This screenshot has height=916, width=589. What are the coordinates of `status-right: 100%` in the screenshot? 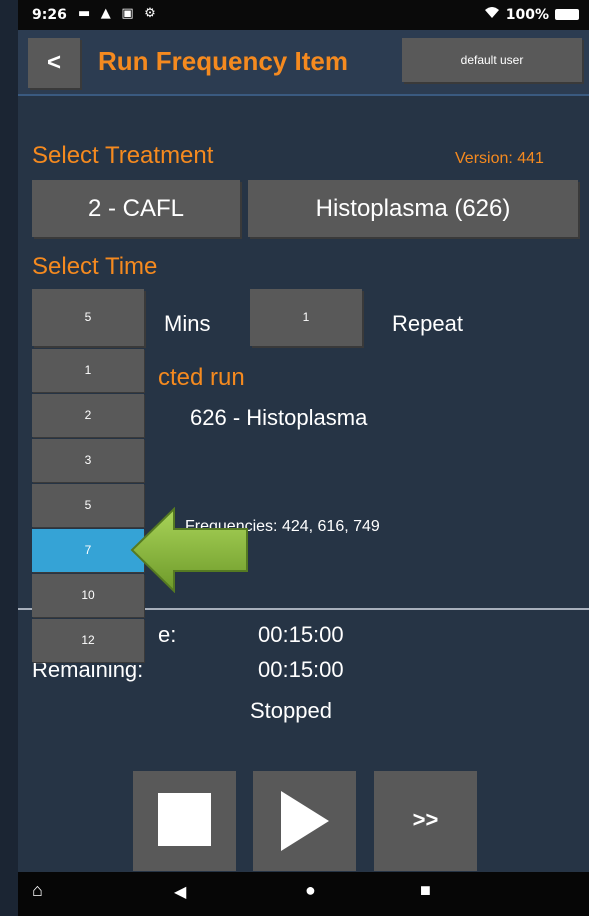 It's located at (531, 14).